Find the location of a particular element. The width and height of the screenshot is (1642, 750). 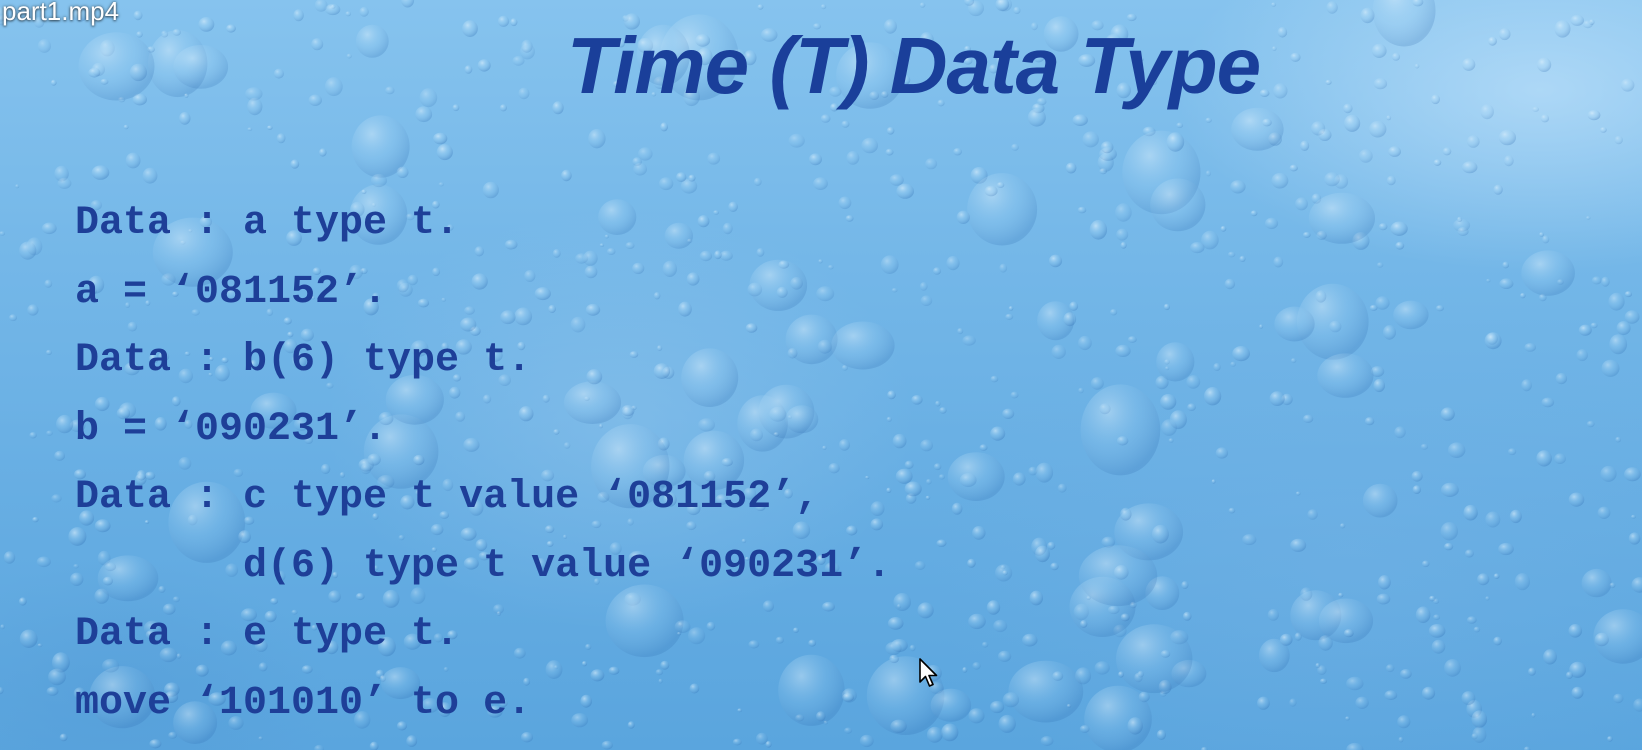

code-line-4: b = ‘090231’. is located at coordinates (231, 429).